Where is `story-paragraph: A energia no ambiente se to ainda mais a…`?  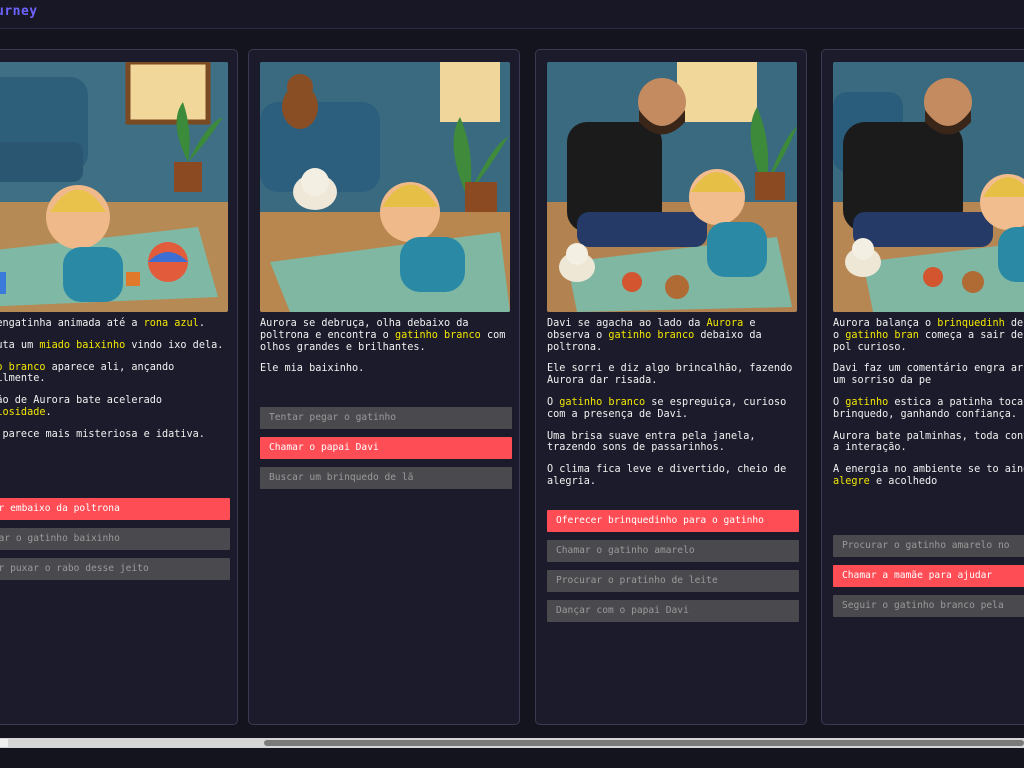
story-paragraph: A energia no ambiente se to ainda mais a… is located at coordinates (928, 476).